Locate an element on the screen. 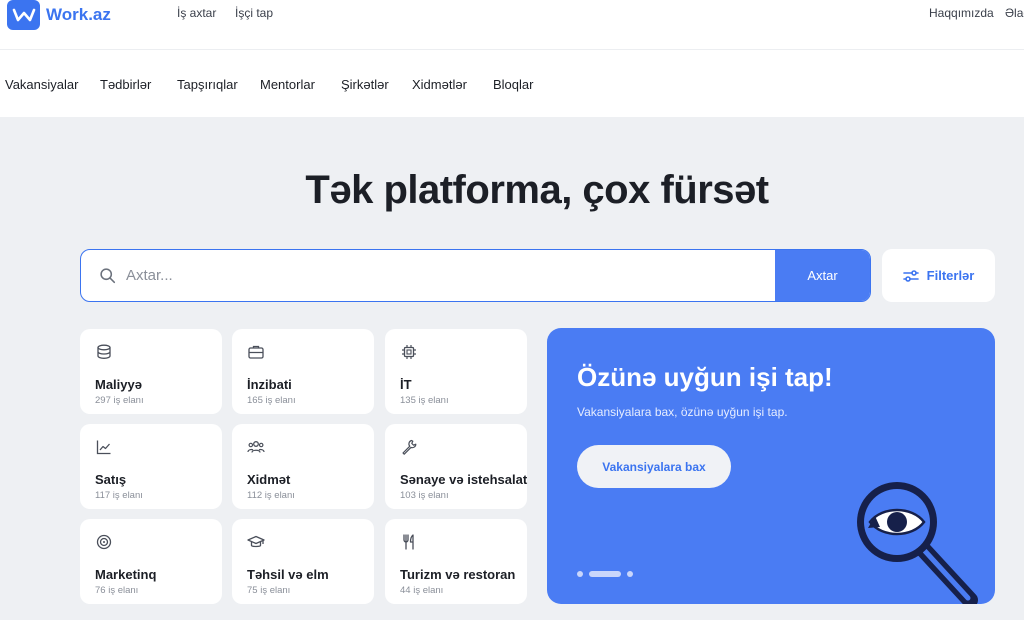 Image resolution: width=1024 pixels, height=620 pixels. view-vacancies-button: Vakansiyalara bax is located at coordinates (654, 466).